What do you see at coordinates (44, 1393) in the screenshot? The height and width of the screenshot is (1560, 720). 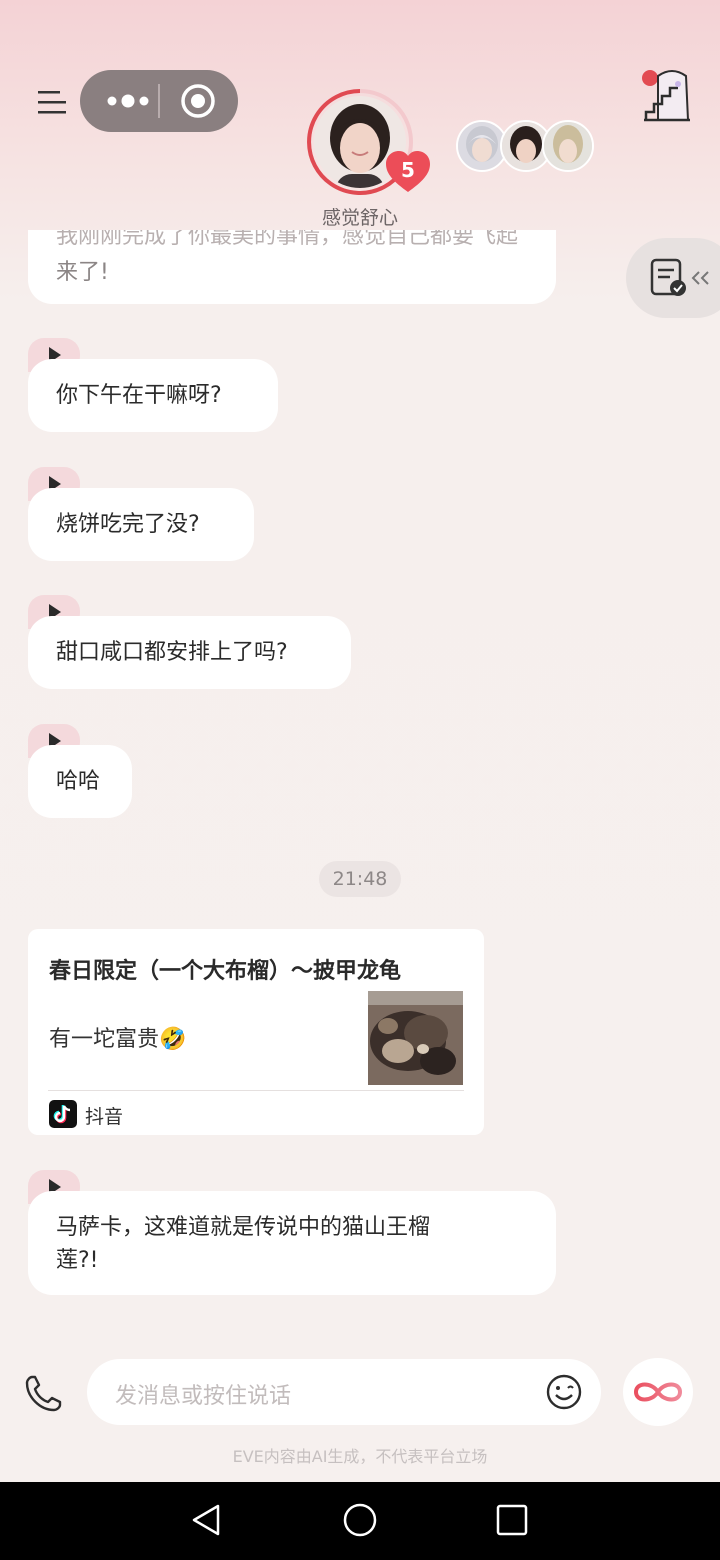 I see `phone-icon` at bounding box center [44, 1393].